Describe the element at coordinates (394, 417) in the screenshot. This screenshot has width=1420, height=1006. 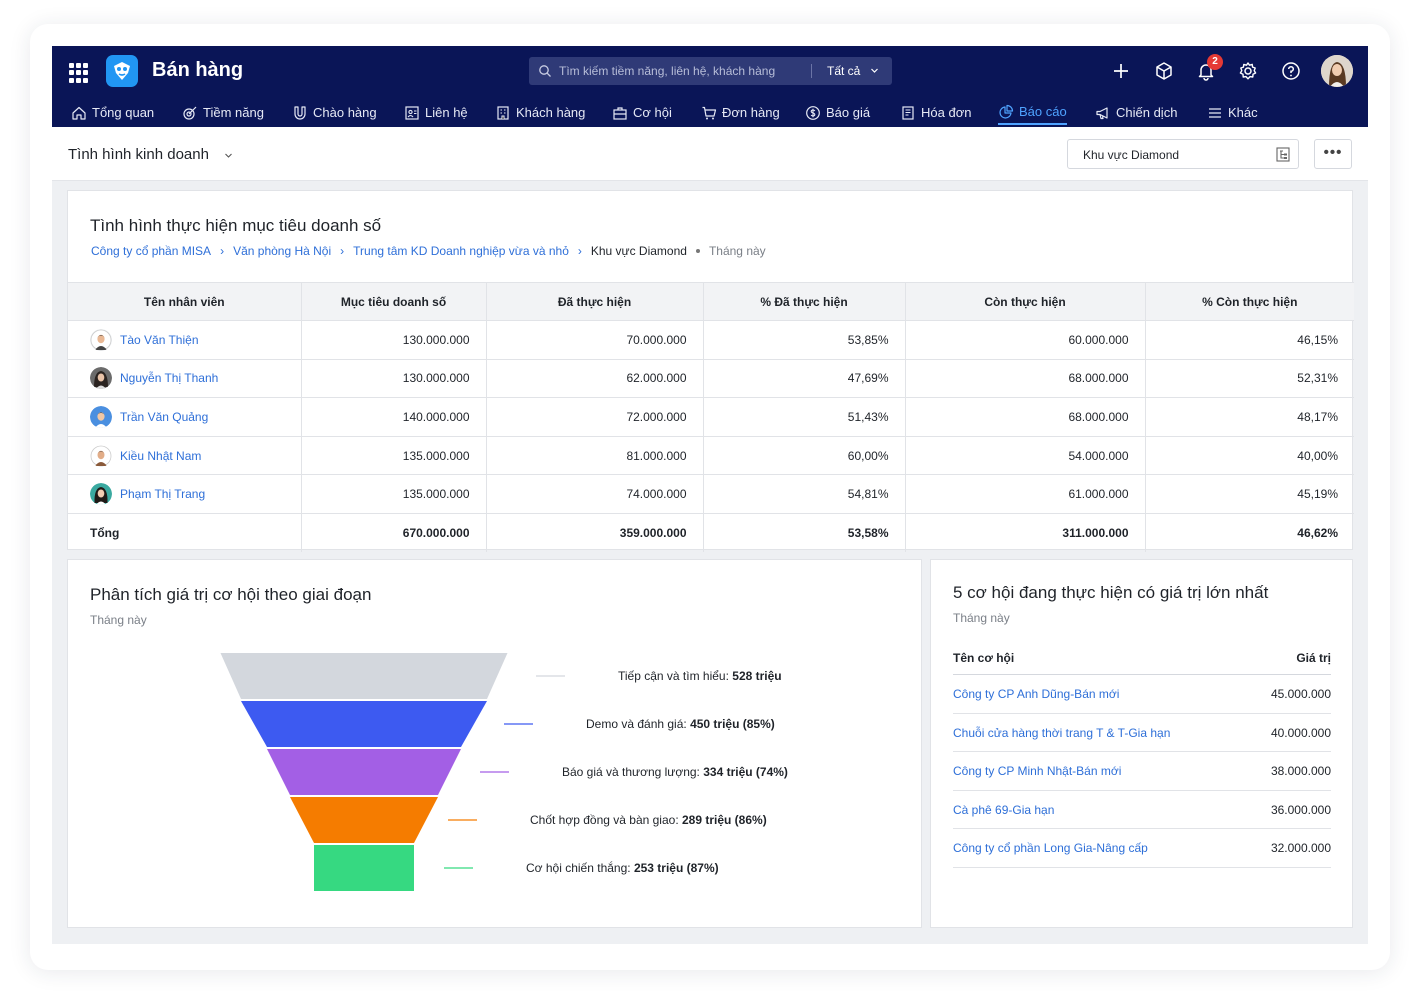
I see `target-cell: 140.000.000` at that location.